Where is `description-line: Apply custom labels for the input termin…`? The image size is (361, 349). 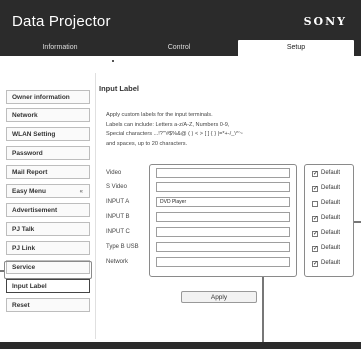
description-line: Apply custom labels for the input termin… is located at coordinates (159, 115).